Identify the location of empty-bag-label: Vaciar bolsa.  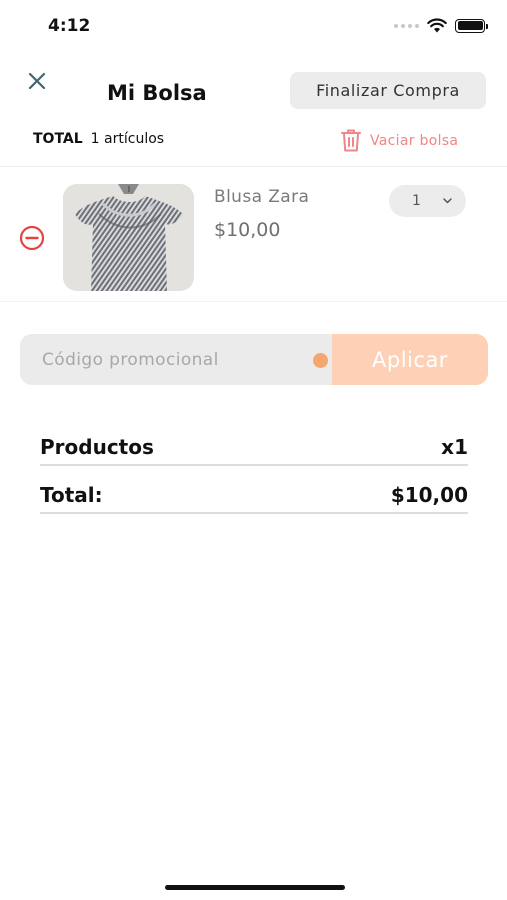
(414, 140).